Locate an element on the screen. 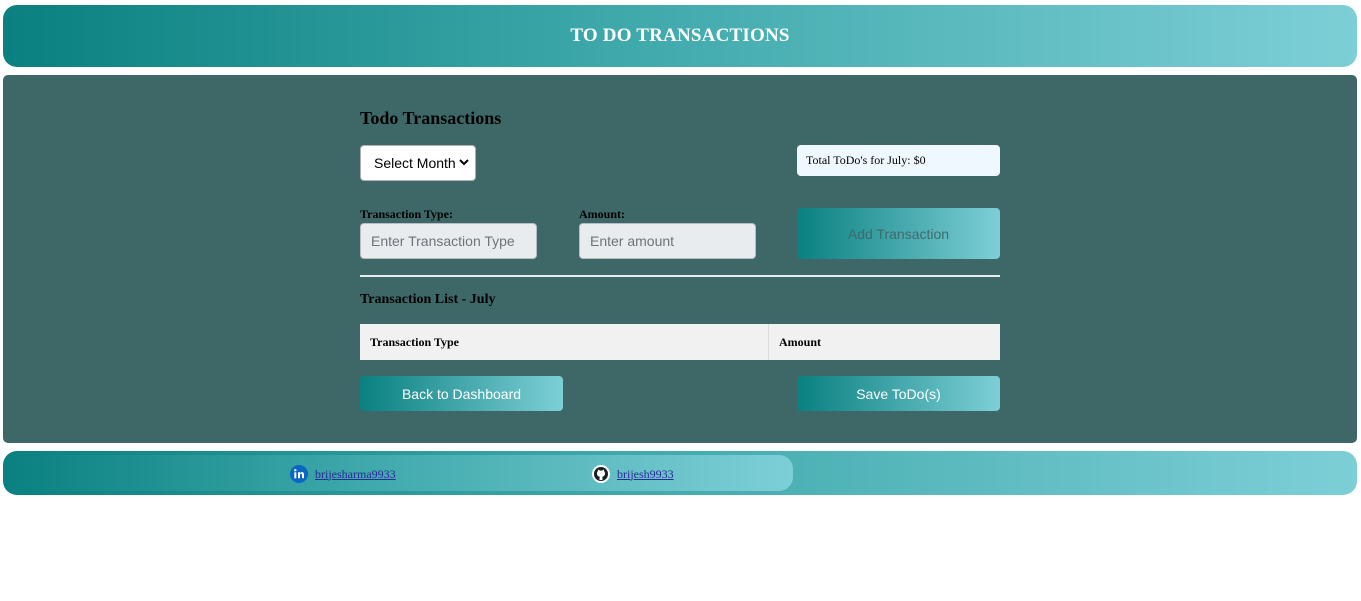  transaction-type-input is located at coordinates (448, 241).